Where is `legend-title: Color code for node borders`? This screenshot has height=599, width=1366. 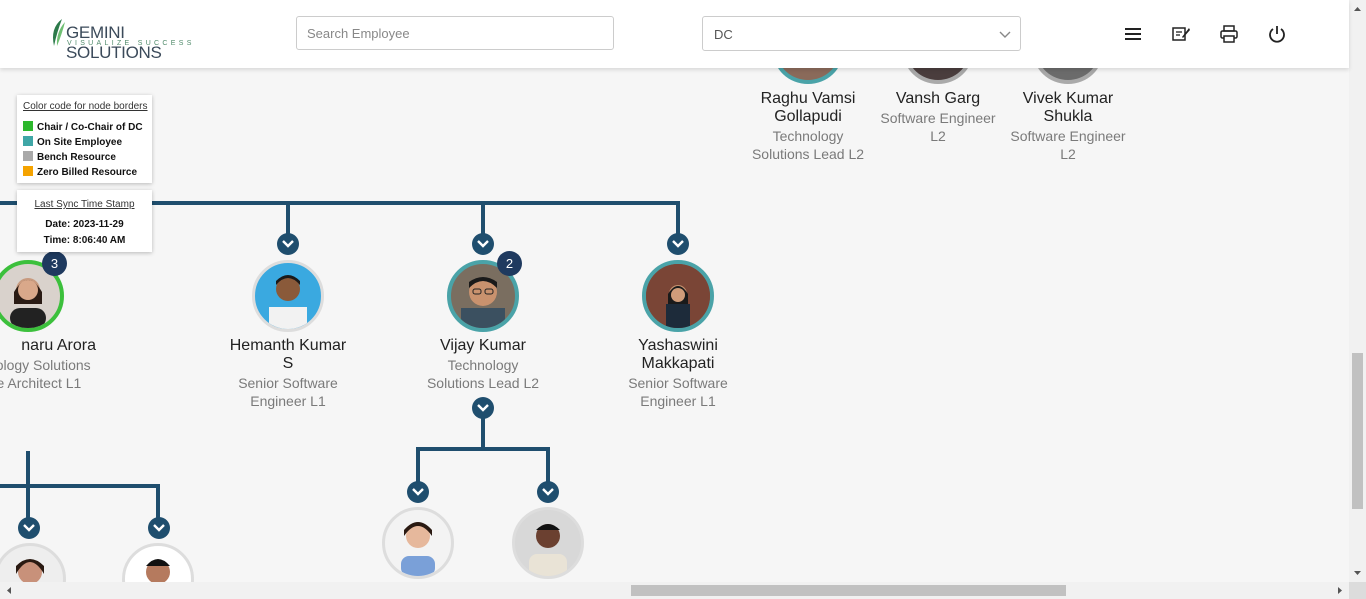
legend-title: Color code for node borders is located at coordinates (85, 106).